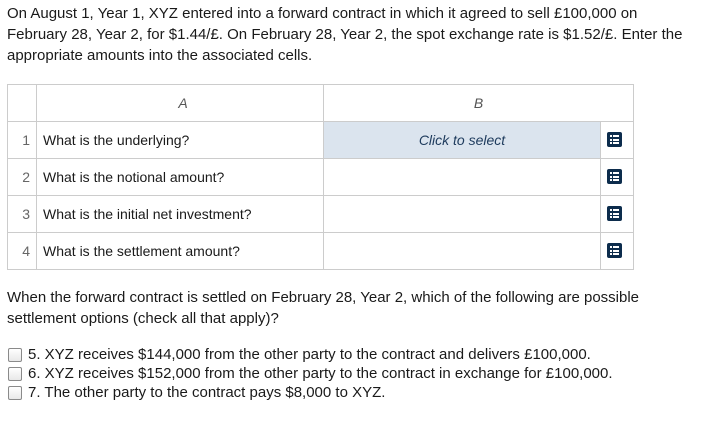 This screenshot has height=430, width=706. Describe the element at coordinates (462, 177) in the screenshot. I see `answer-cell-notional` at that location.